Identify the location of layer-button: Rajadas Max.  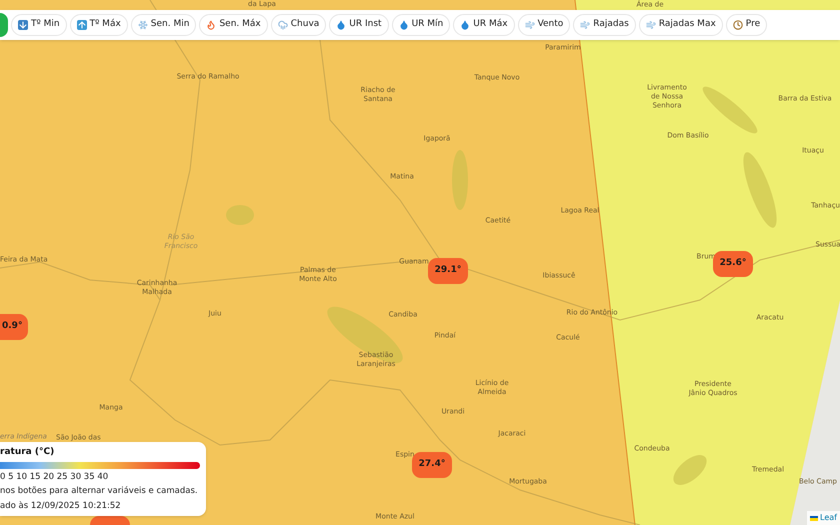
(680, 25).